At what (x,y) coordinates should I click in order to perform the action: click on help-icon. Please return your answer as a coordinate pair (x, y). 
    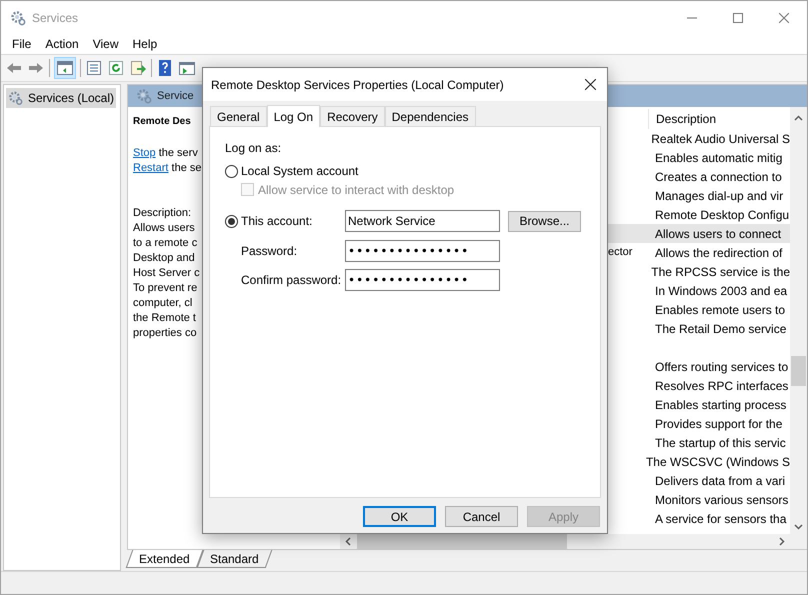
    Looking at the image, I should click on (165, 68).